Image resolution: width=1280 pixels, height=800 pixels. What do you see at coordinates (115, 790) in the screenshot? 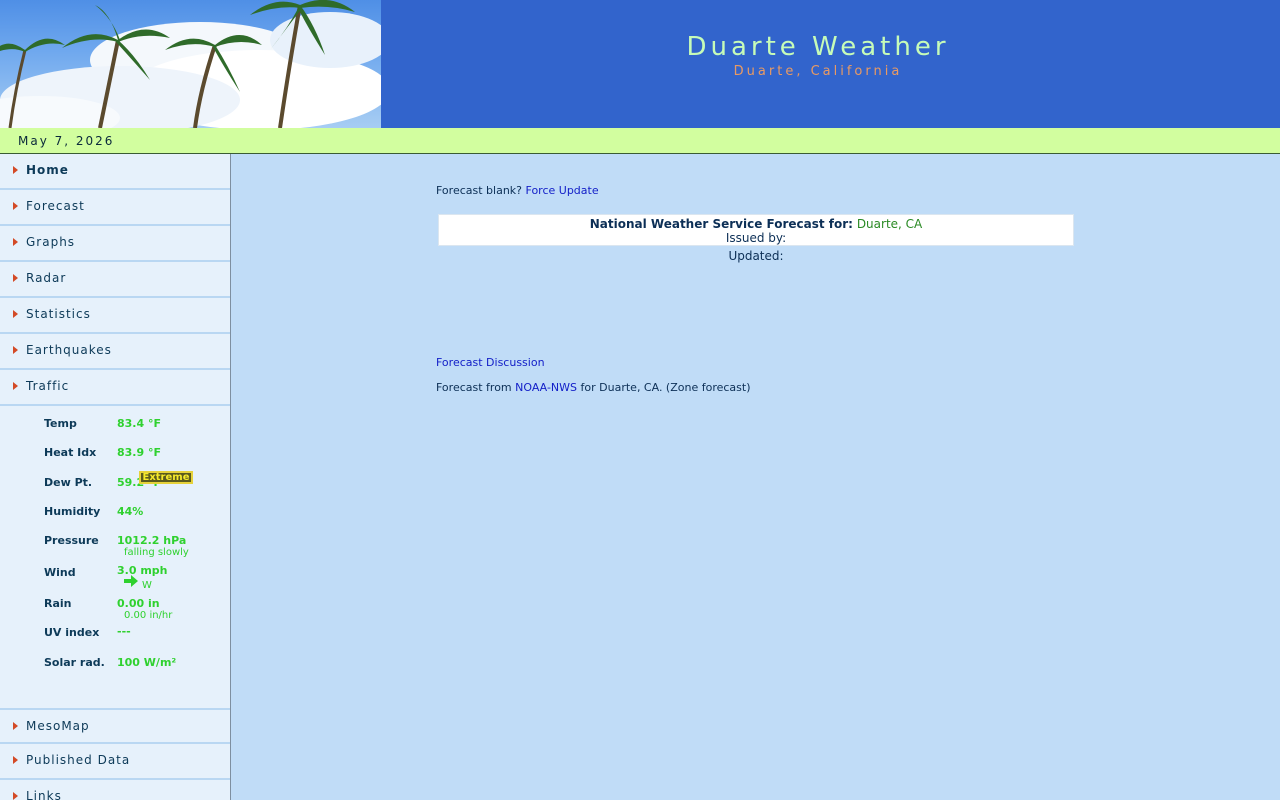
I see `nav-links: Links` at bounding box center [115, 790].